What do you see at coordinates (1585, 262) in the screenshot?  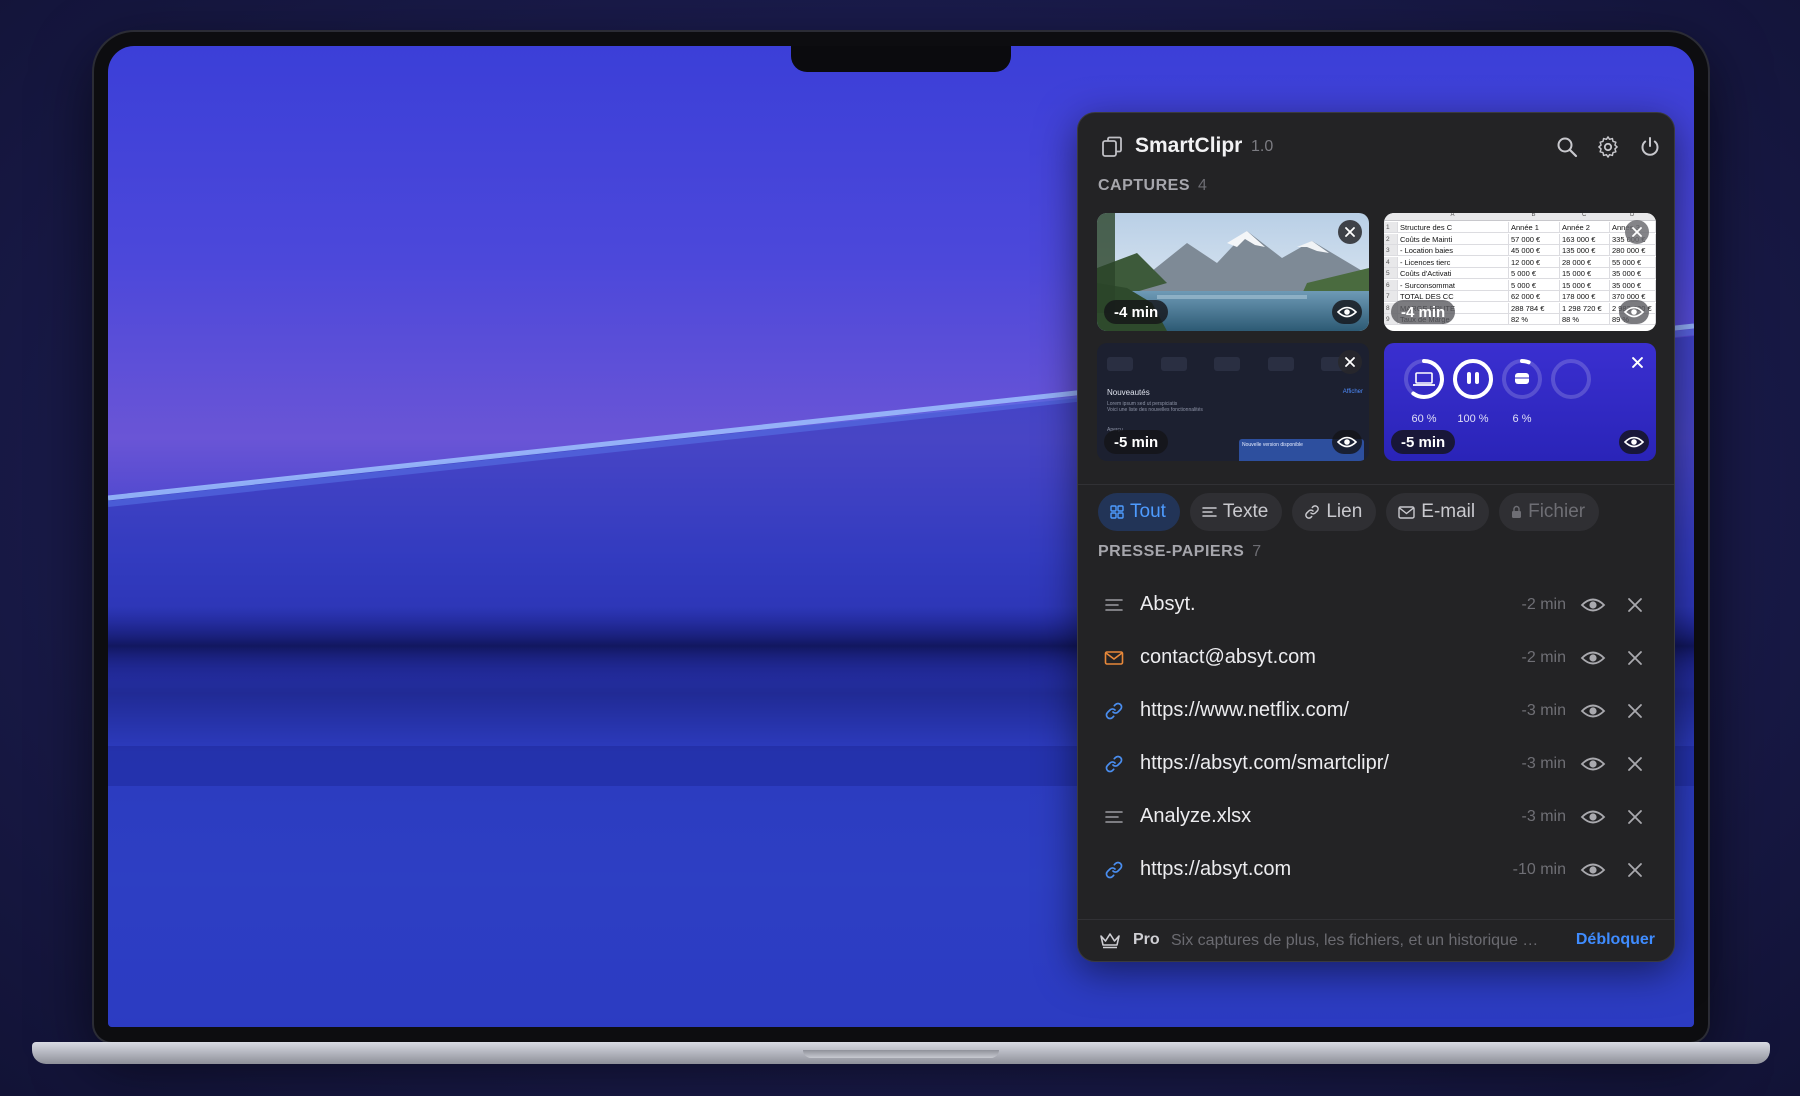 I see `sheet-cell: 28 000 €` at bounding box center [1585, 262].